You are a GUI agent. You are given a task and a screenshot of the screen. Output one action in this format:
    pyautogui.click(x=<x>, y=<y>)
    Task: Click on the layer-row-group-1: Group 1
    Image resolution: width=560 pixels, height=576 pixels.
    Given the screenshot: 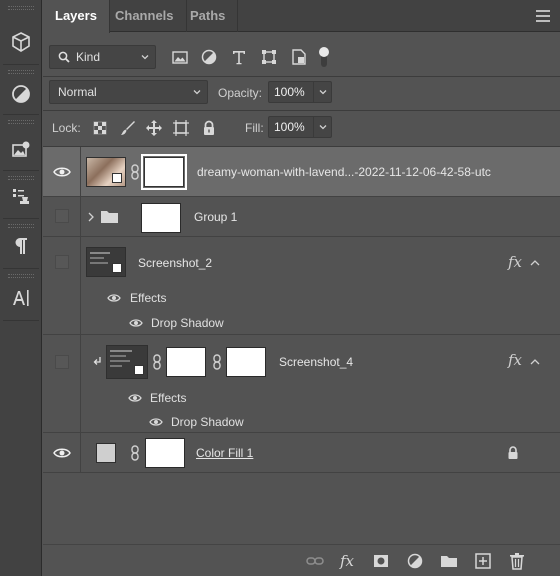 What is the action you would take?
    pyautogui.click(x=301, y=217)
    